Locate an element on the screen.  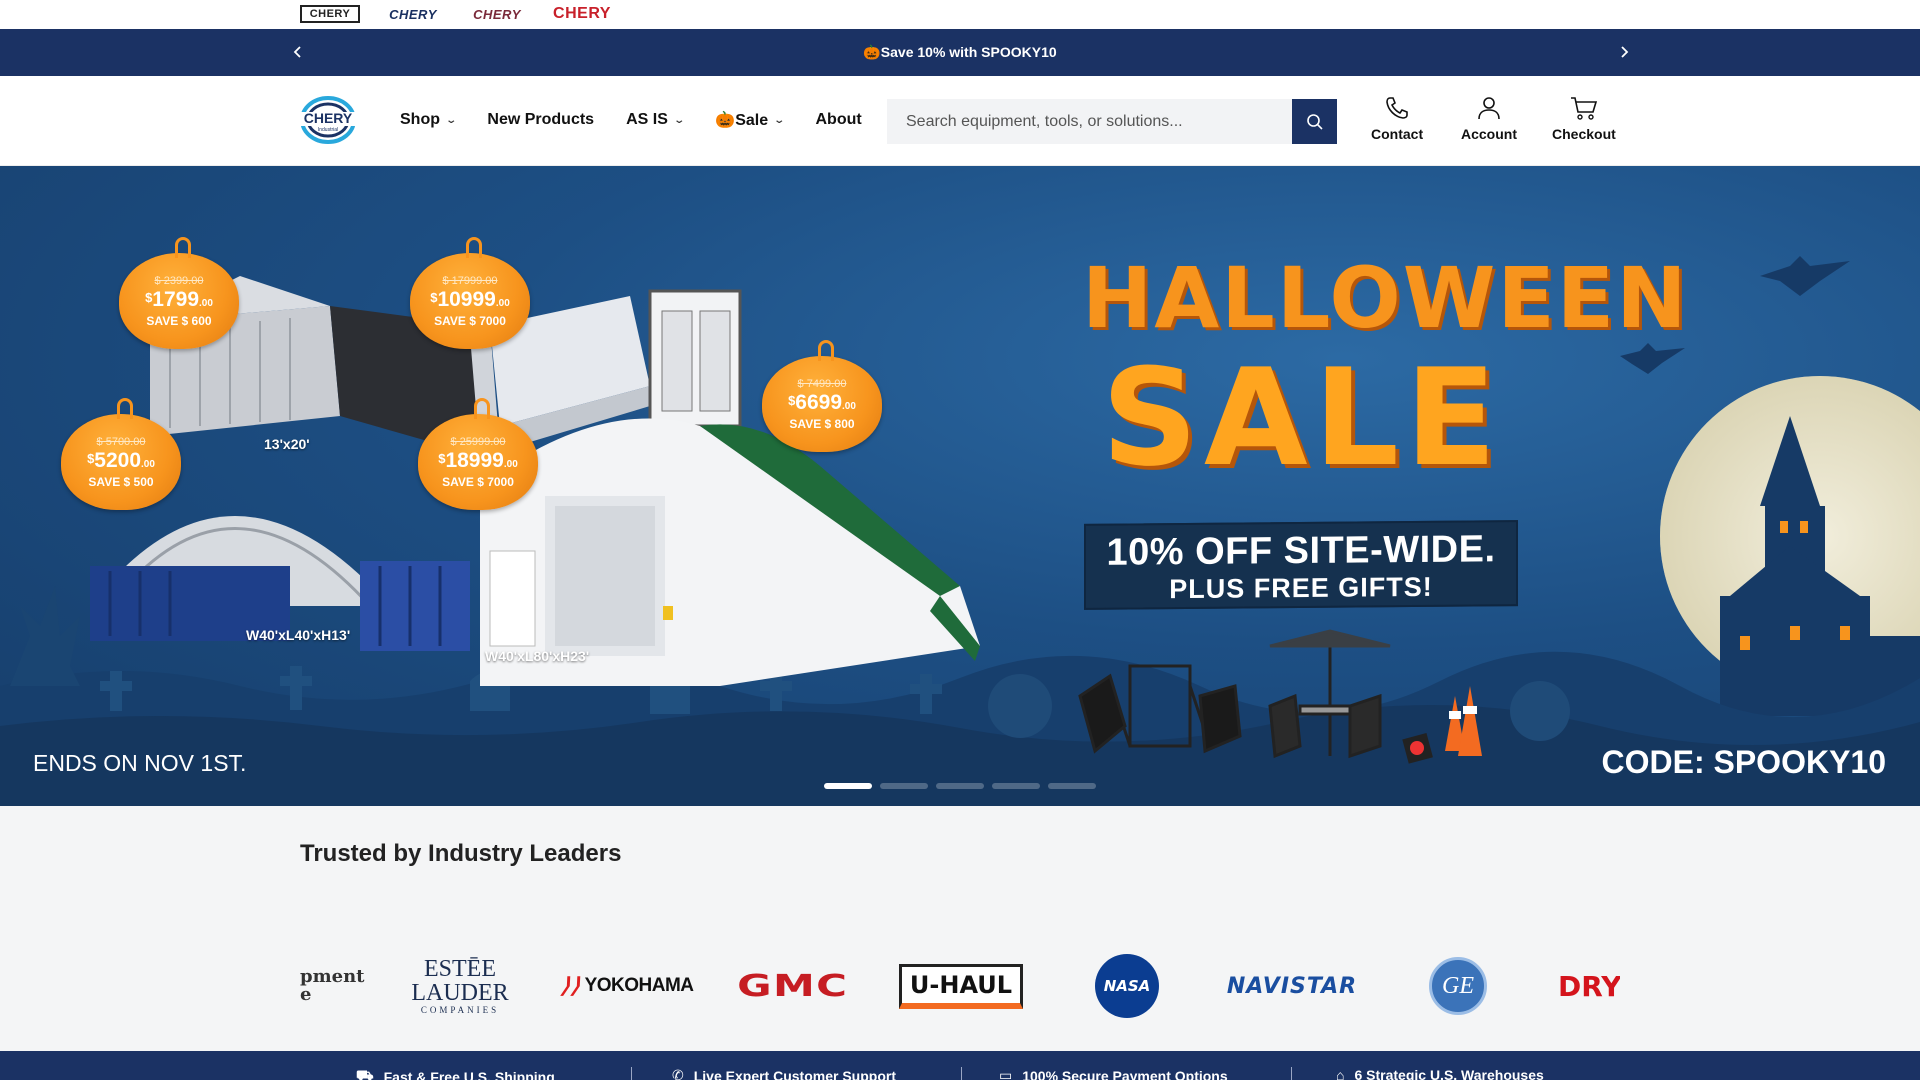
price-tag: $ 7499.00 $6699.00 SAVE $ 800 is located at coordinates (822, 396).